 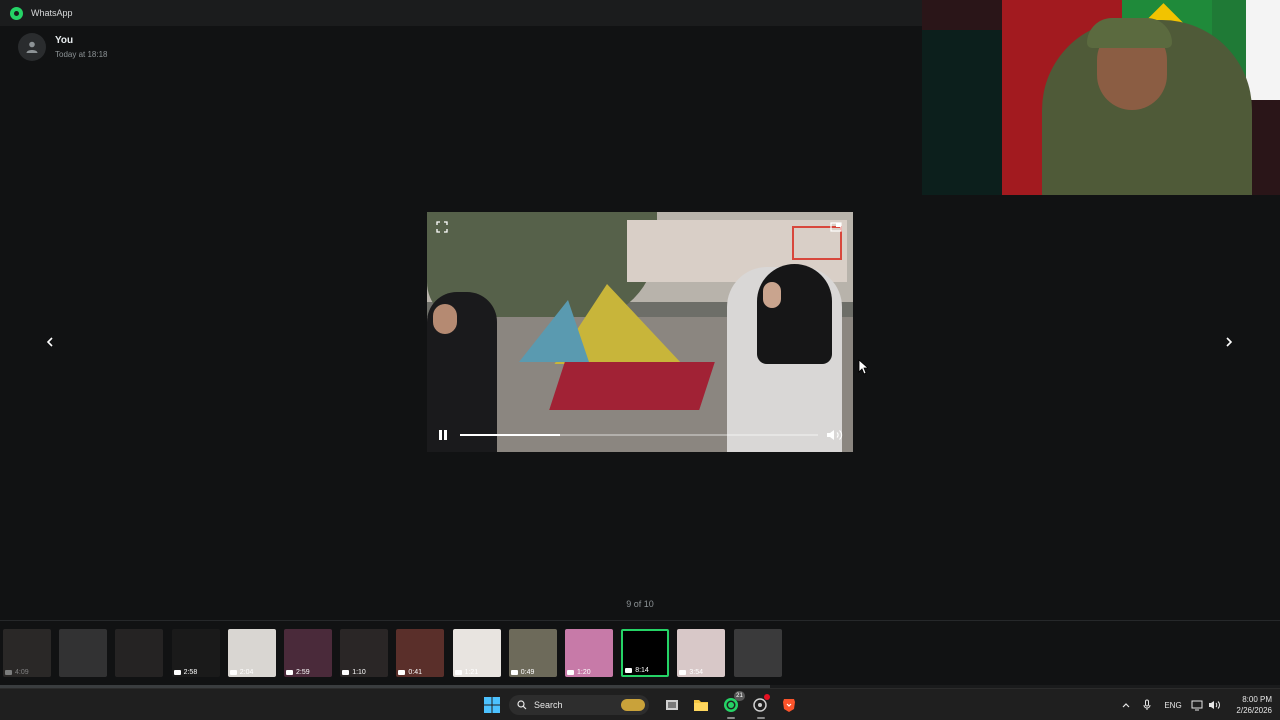 I want to click on file-explorer-button, so click(x=701, y=705).